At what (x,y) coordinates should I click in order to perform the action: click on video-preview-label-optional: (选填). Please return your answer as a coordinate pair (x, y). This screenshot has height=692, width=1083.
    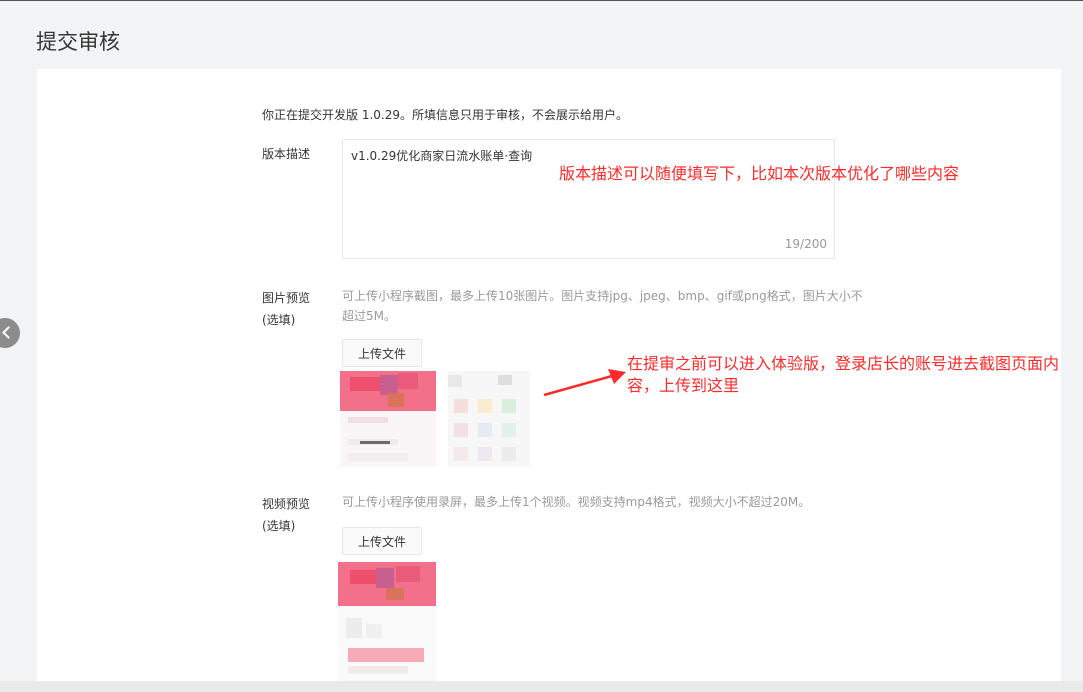
    Looking at the image, I should click on (279, 526).